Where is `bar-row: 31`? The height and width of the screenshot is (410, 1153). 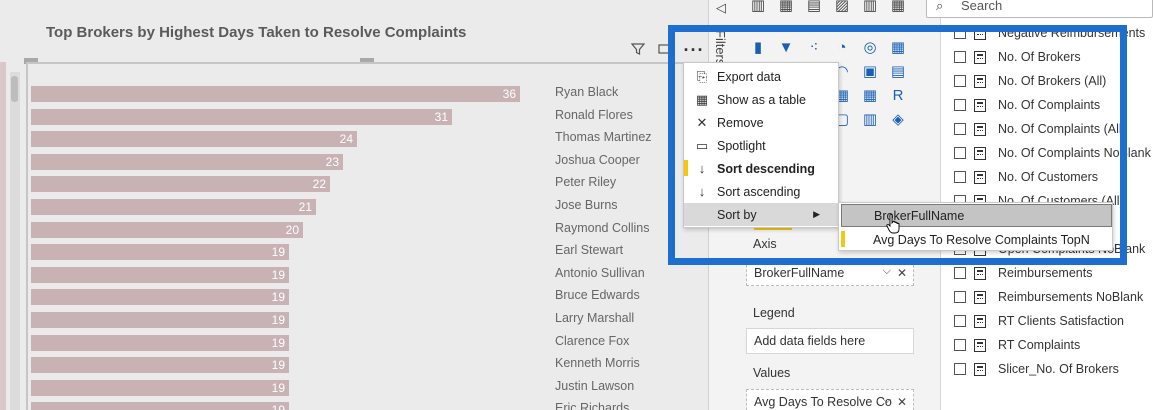
bar-row: 31 is located at coordinates (241, 116).